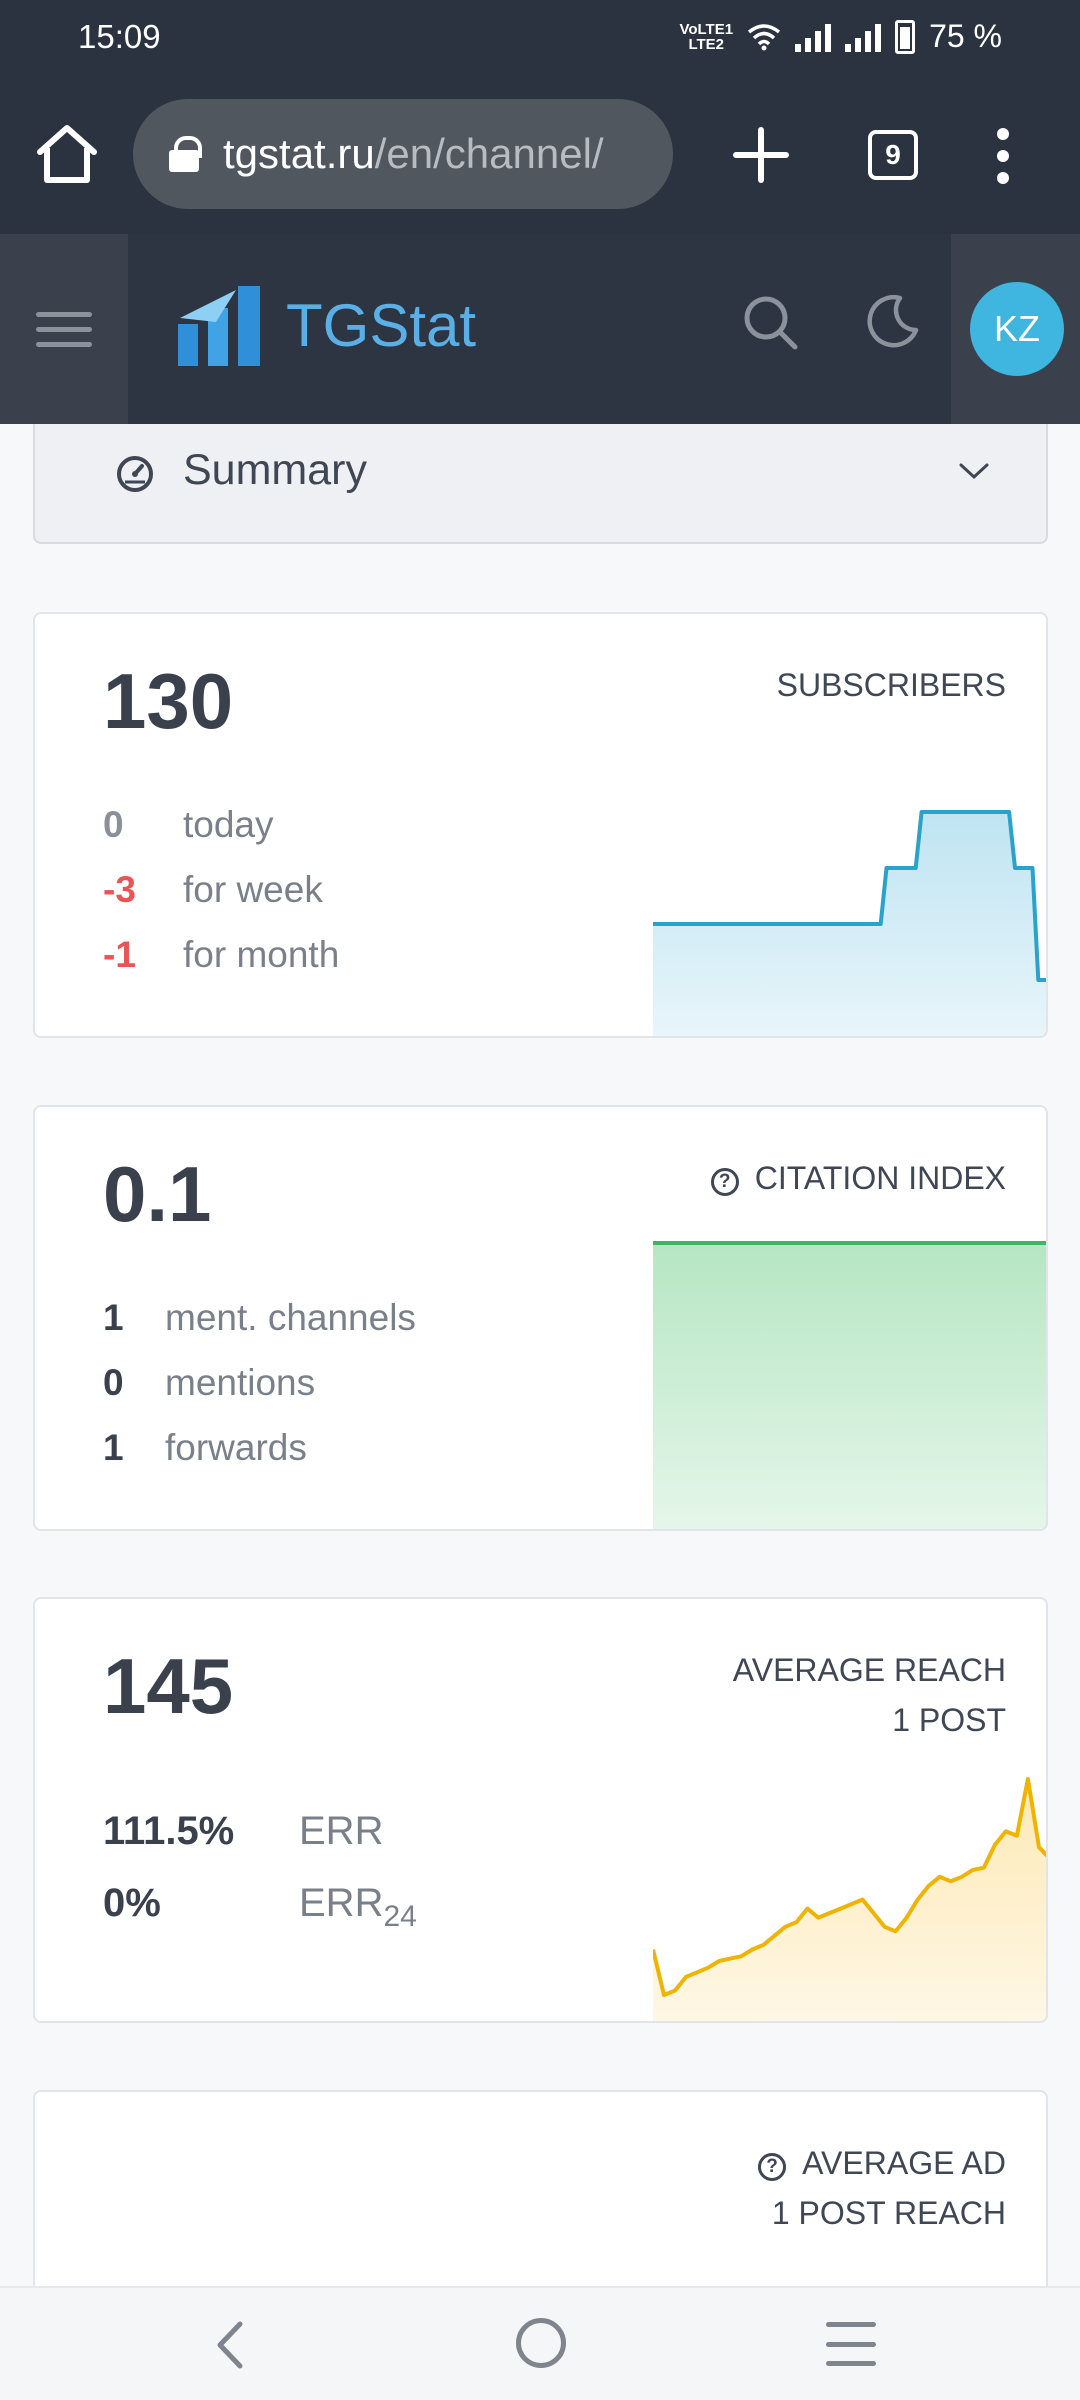 Image resolution: width=1080 pixels, height=2400 pixels. I want to click on average-ad-reach-title: ? AVERAGE AD 1 POST REACH, so click(882, 2188).